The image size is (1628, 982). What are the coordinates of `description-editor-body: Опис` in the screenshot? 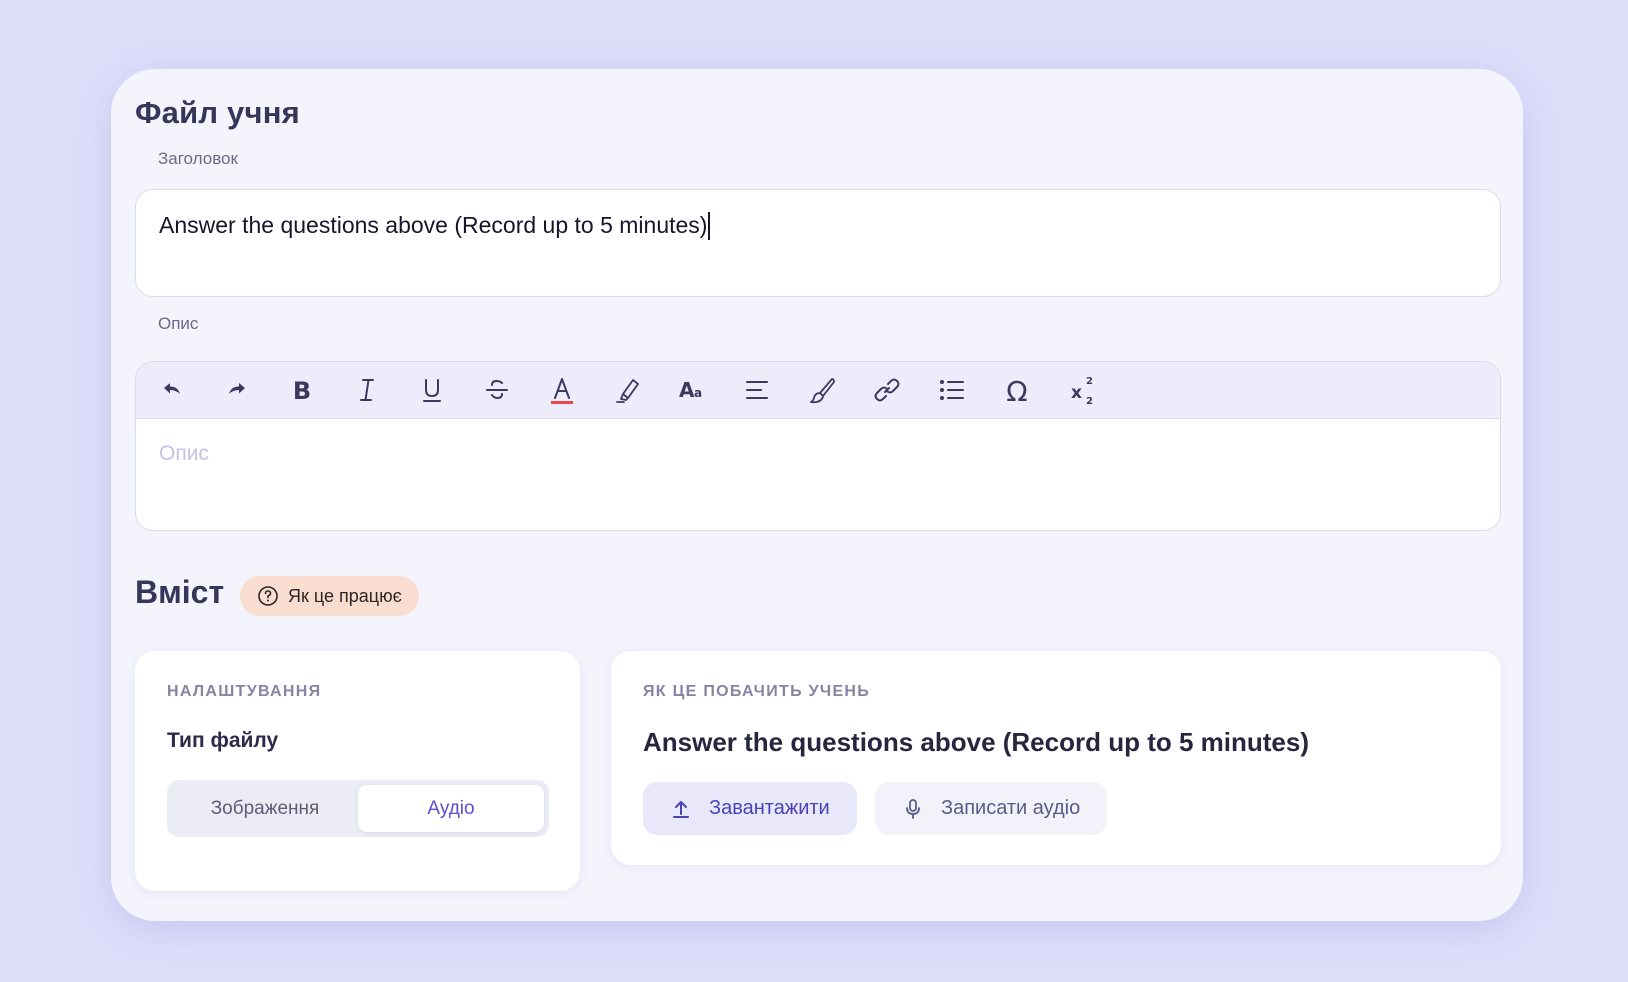 It's located at (818, 454).